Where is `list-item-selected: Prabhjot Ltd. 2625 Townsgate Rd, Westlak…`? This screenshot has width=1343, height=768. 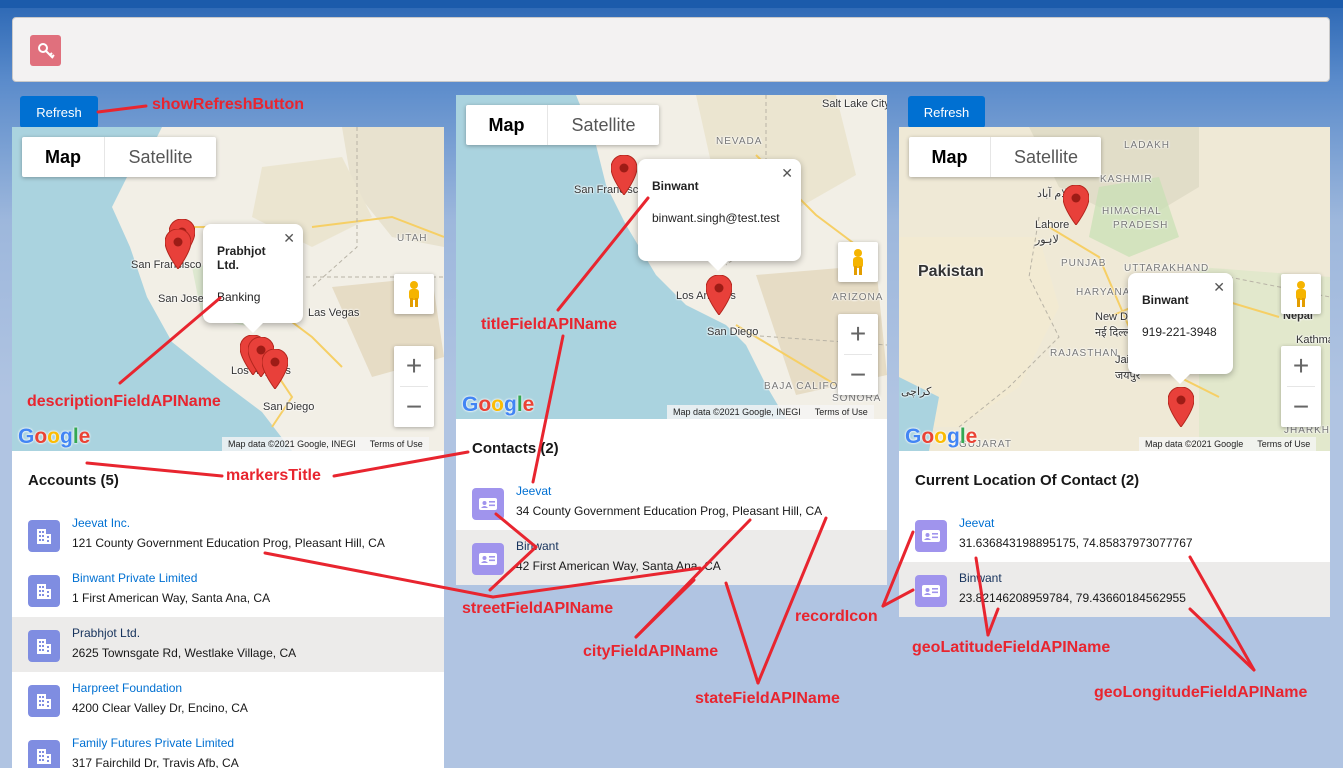
list-item-selected: Prabhjot Ltd. 2625 Townsgate Rd, Westlak… is located at coordinates (228, 644).